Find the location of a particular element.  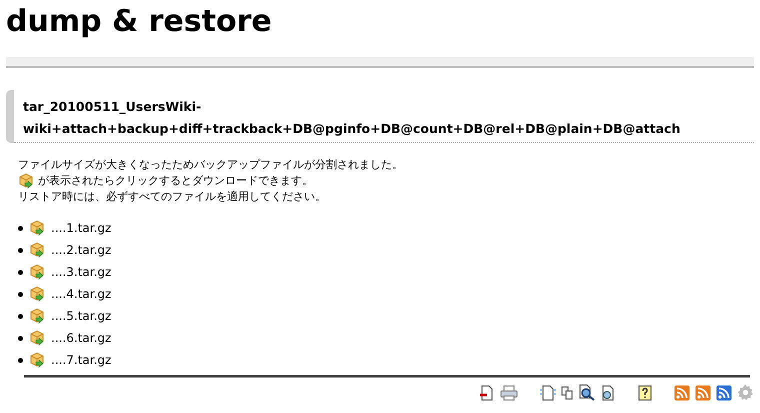

back-document-icon is located at coordinates (487, 392).